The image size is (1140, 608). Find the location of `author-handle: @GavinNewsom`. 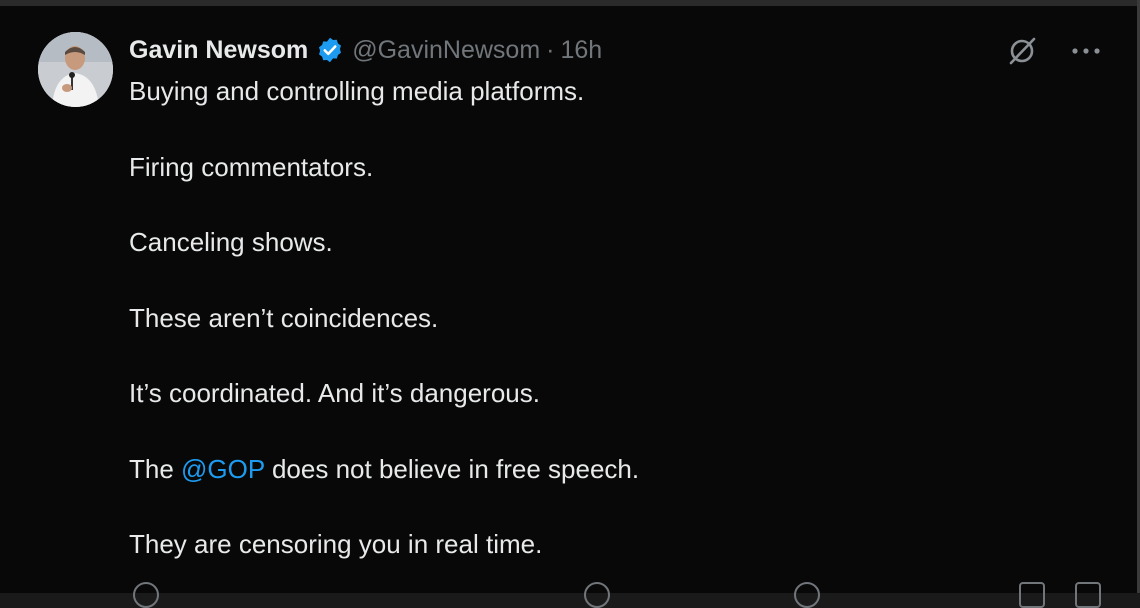

author-handle: @GavinNewsom is located at coordinates (446, 50).